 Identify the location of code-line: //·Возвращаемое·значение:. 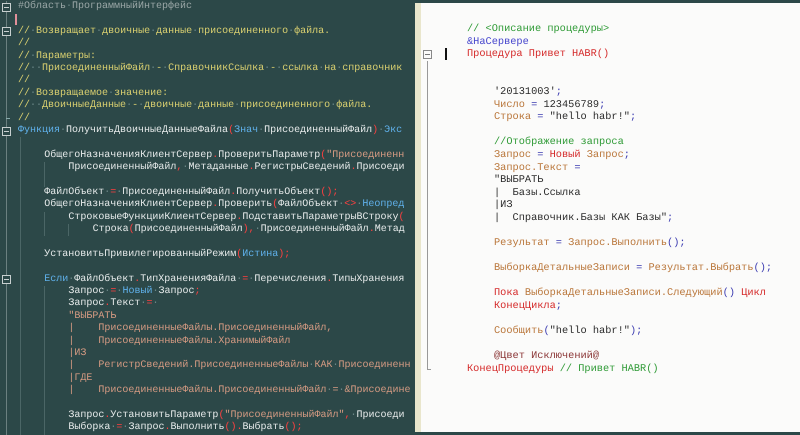
(93, 94).